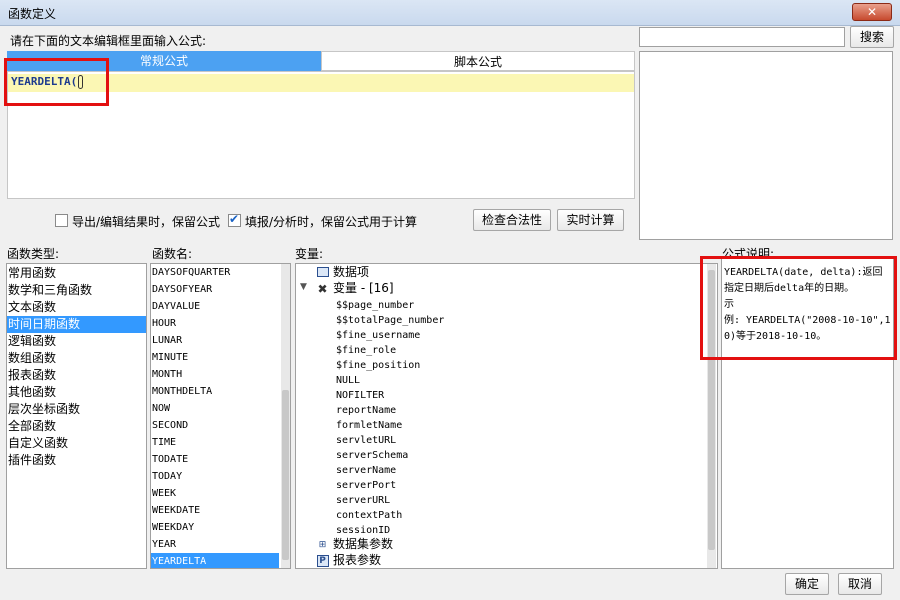 This screenshot has height=600, width=900. I want to click on tree-item-label: $fine_username, so click(378, 335).